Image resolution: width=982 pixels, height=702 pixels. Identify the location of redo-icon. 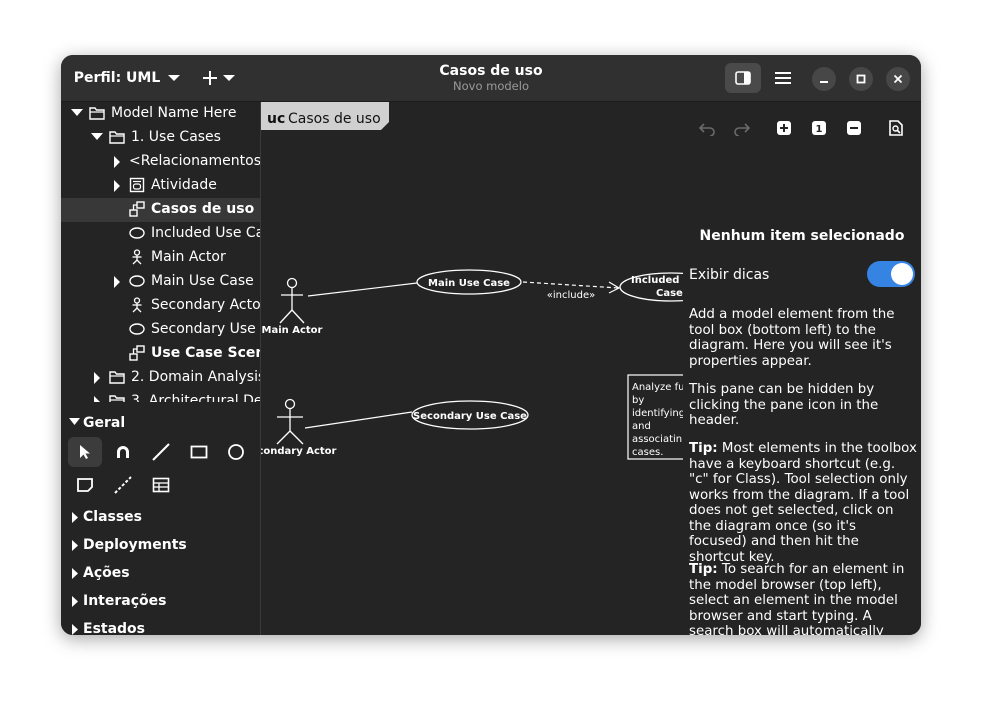
(742, 129).